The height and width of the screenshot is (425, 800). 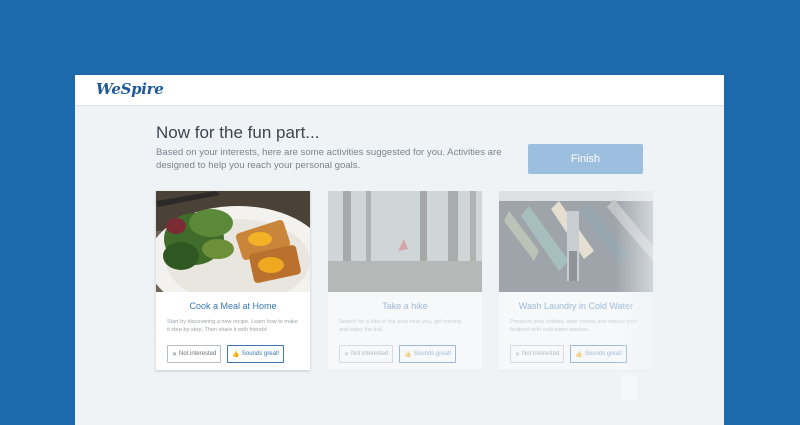 What do you see at coordinates (405, 306) in the screenshot?
I see `card-title: Take a hike` at bounding box center [405, 306].